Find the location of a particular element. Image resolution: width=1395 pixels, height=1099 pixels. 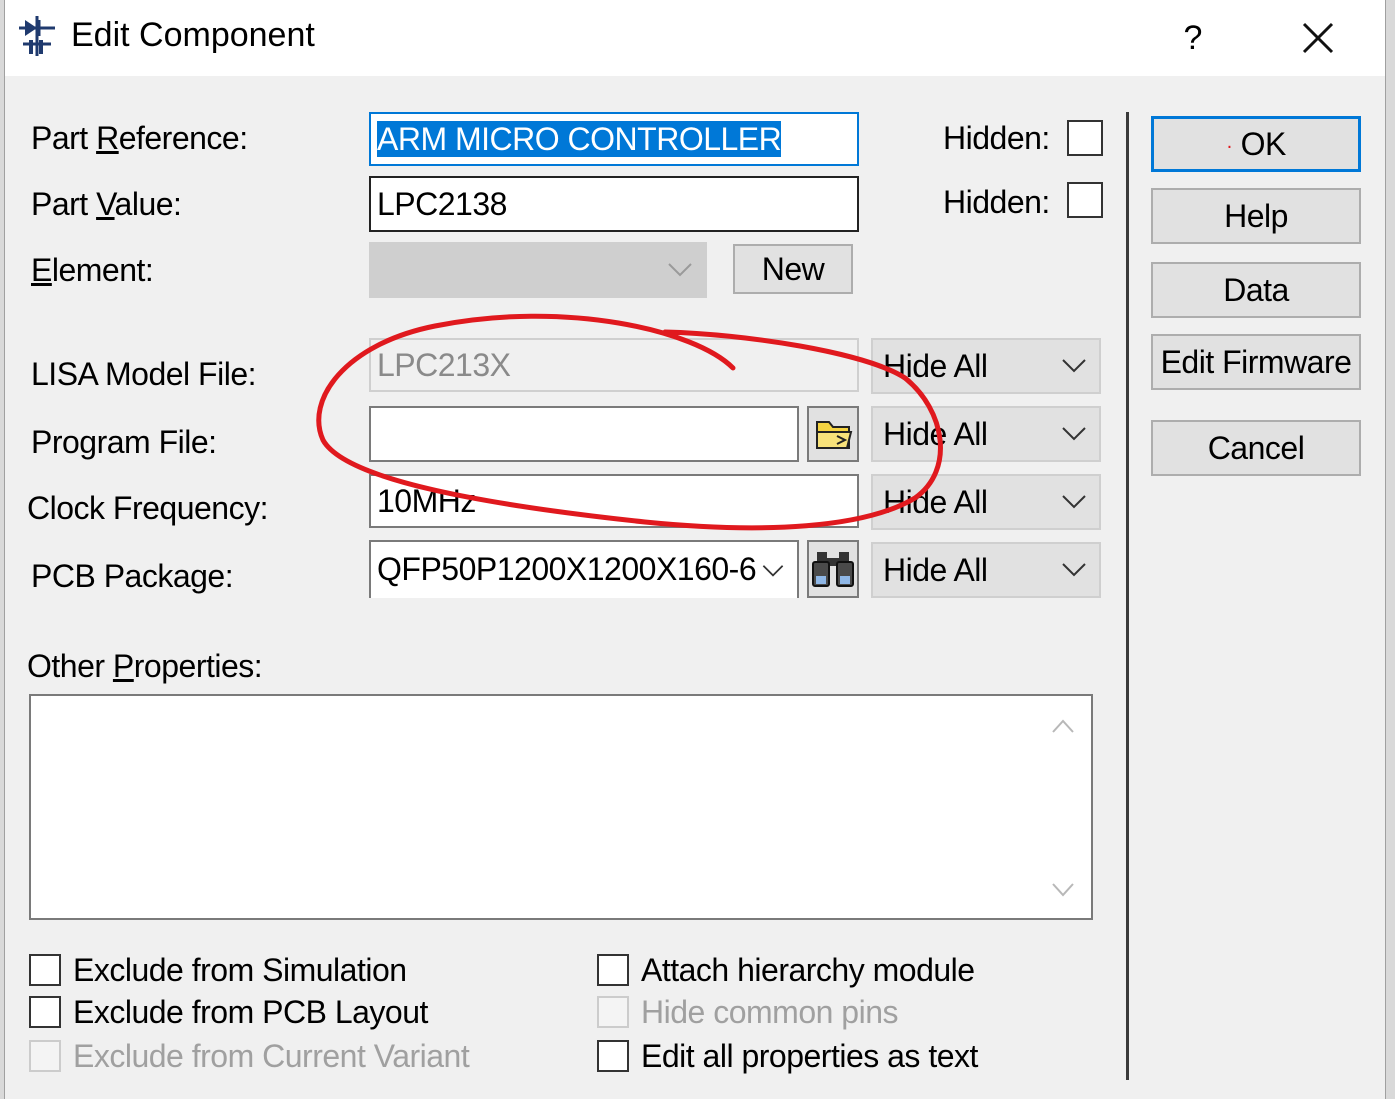

pcb-package-label: PCB Package: is located at coordinates (132, 576).